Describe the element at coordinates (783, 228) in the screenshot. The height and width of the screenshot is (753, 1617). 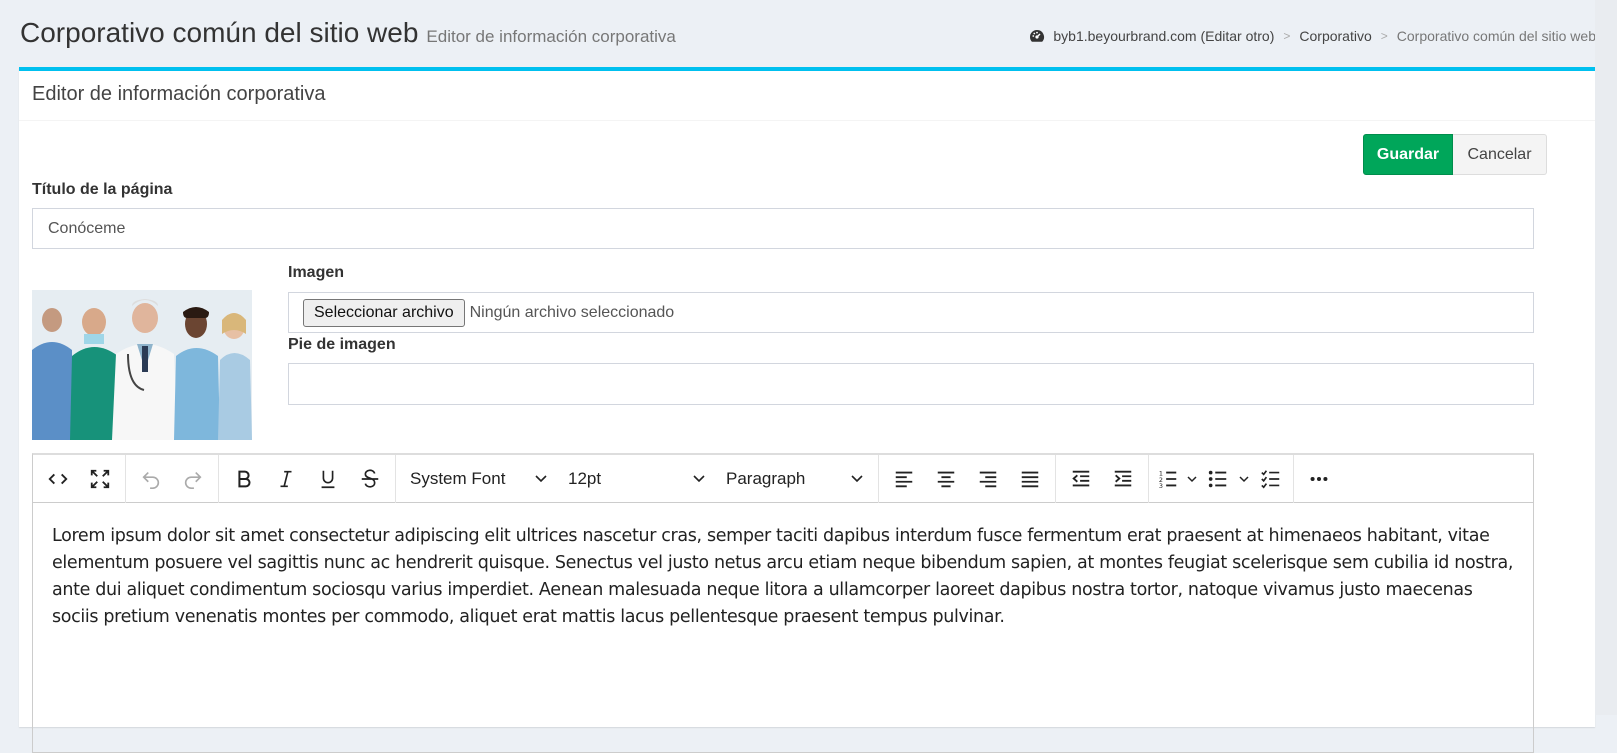
I see `page-title-input: Conóceme` at that location.